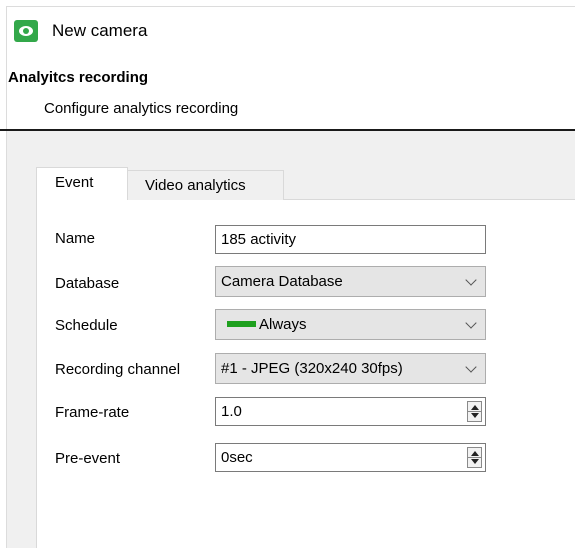 The image size is (575, 548). I want to click on pre-event-value: 0sec, so click(237, 457).